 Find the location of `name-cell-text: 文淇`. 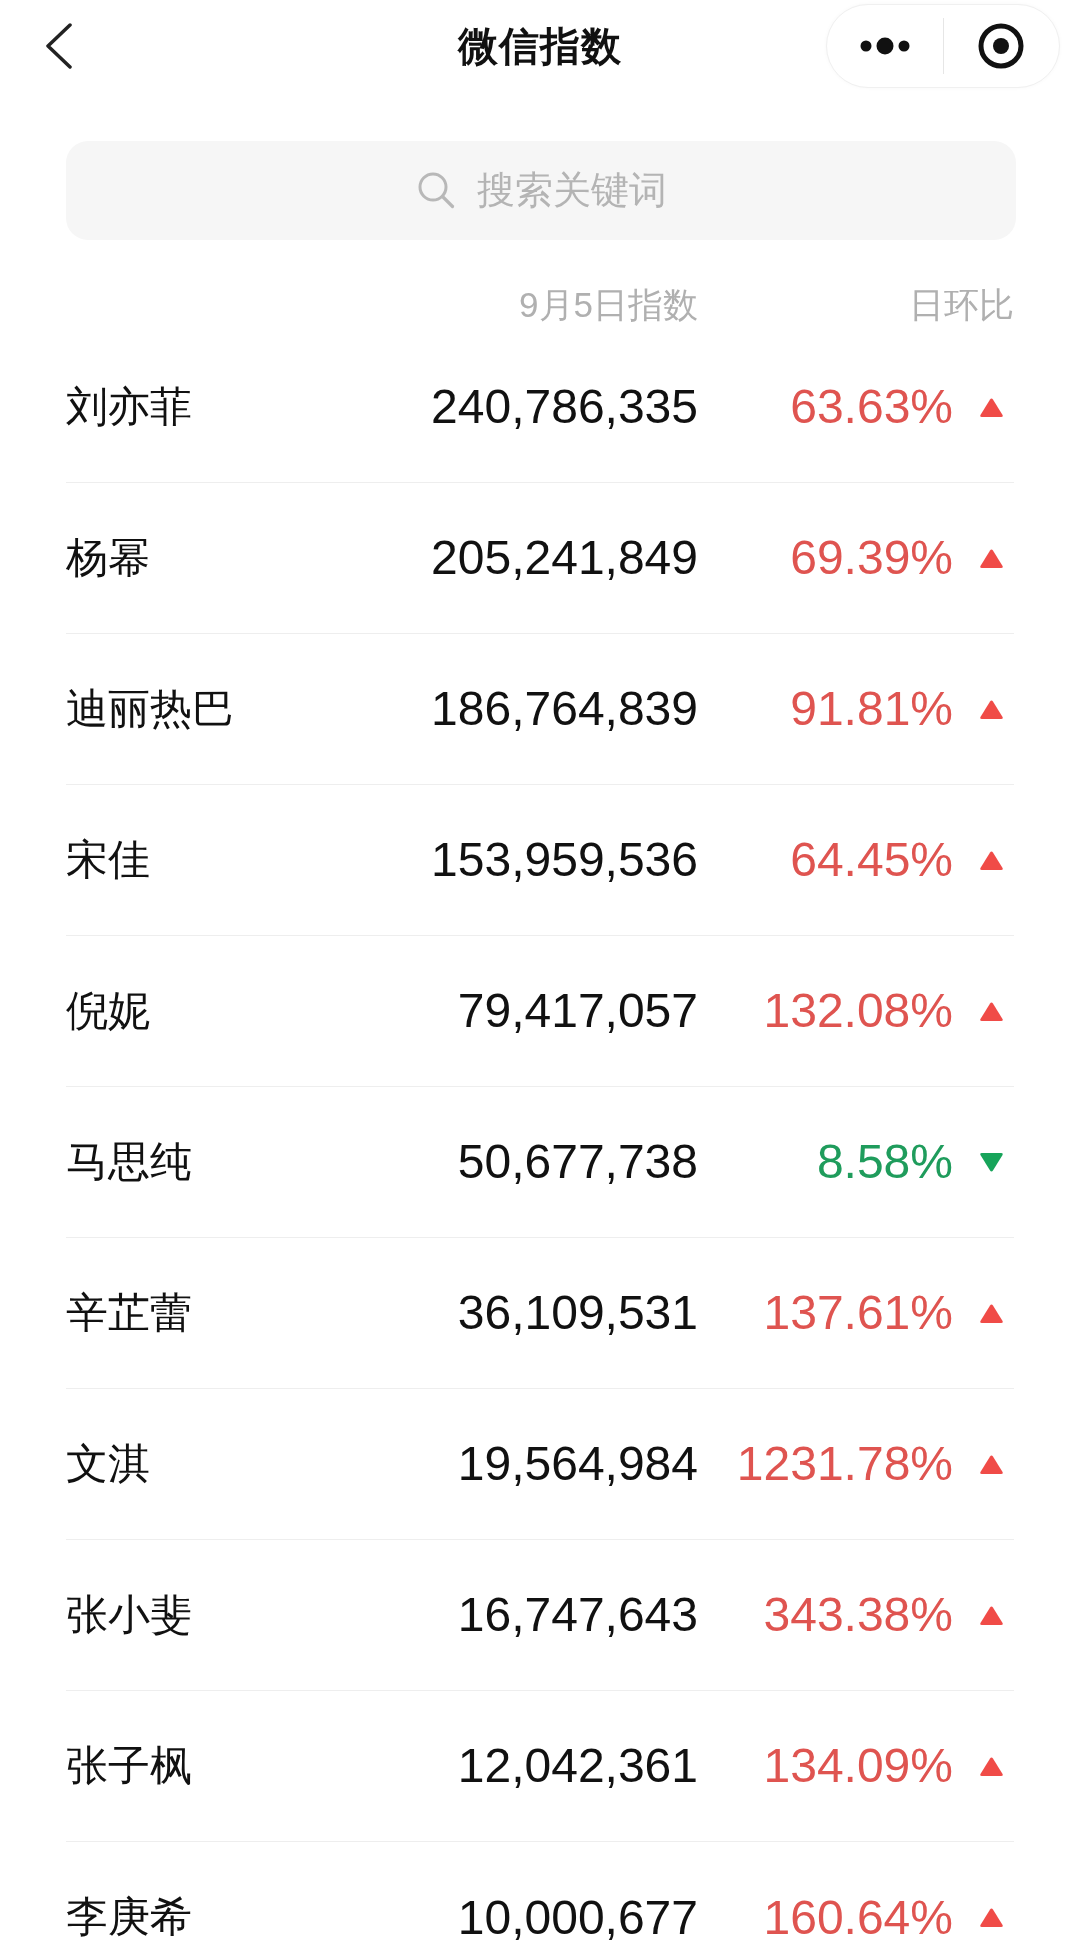

name-cell-text: 文淇 is located at coordinates (108, 1463).